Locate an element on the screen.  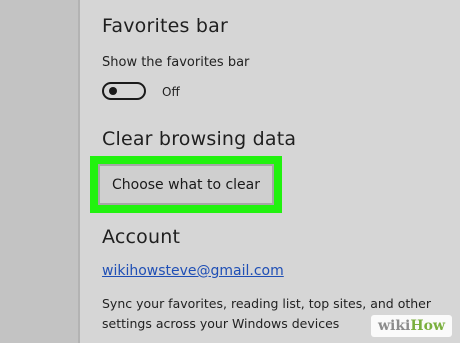
clear-browsing-data-heading: Clear browsing data is located at coordinates (199, 139).